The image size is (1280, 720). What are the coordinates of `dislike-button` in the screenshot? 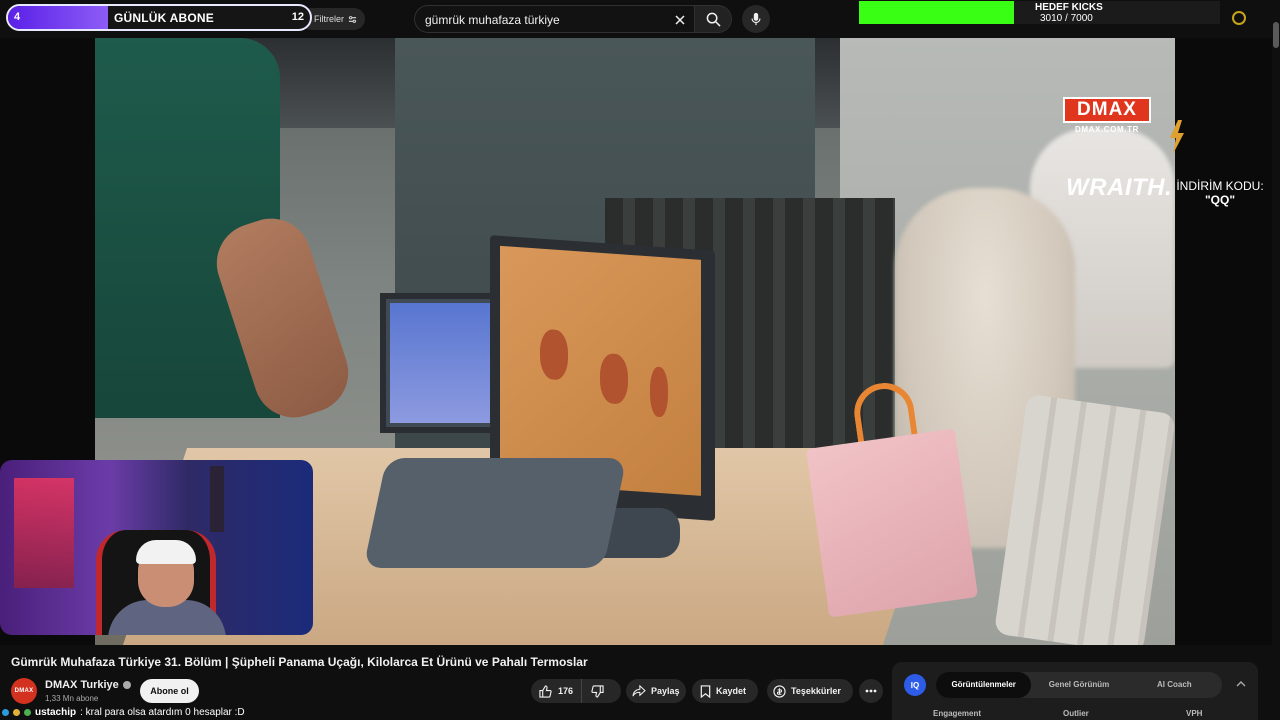 It's located at (597, 691).